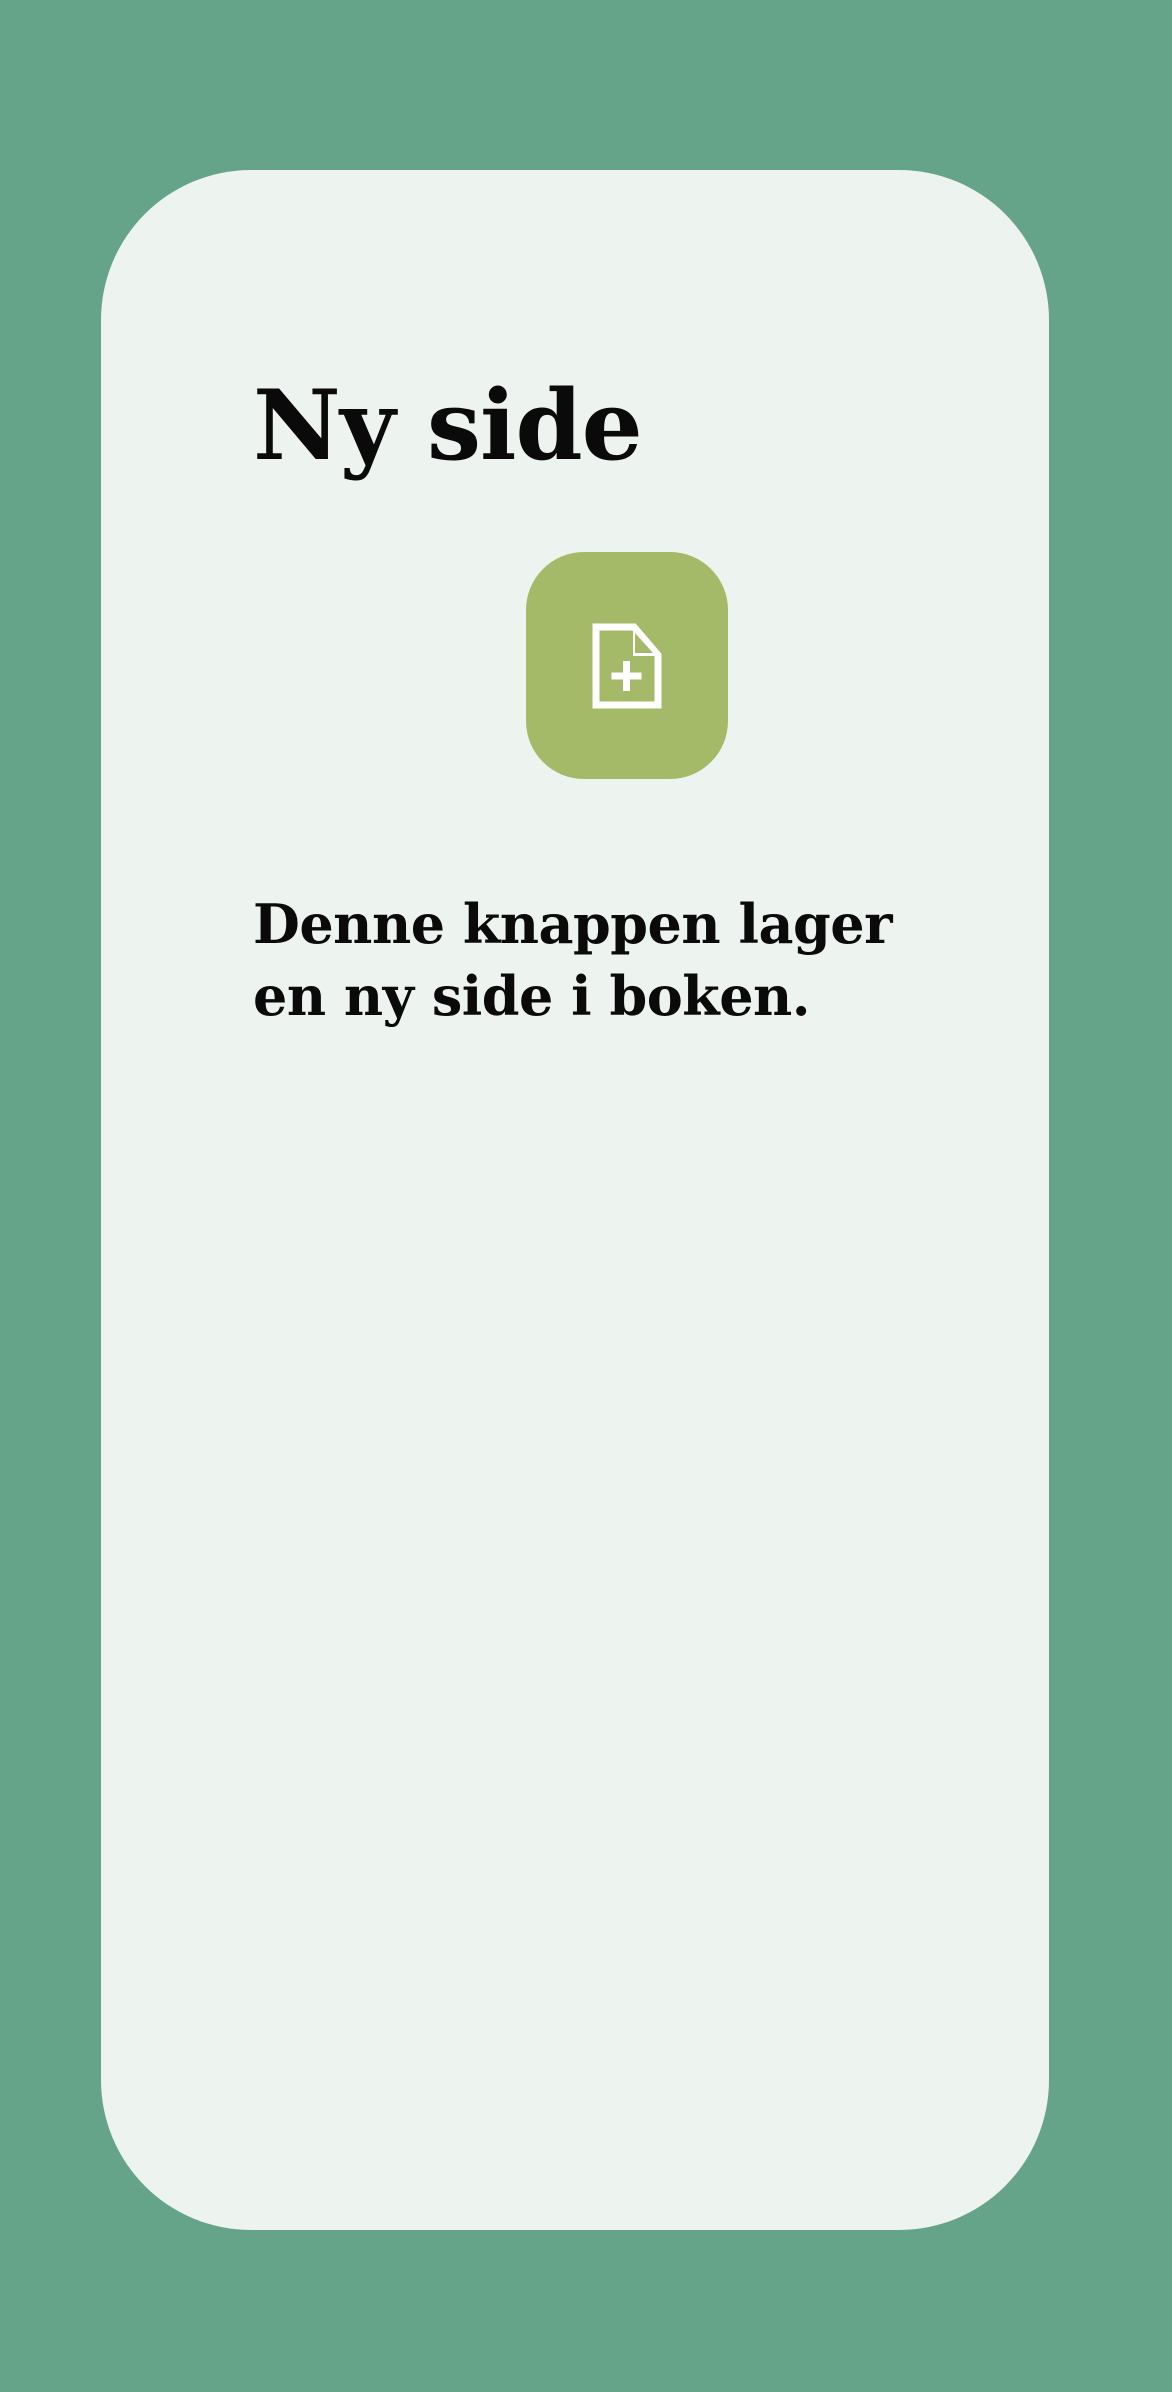 This screenshot has width=1172, height=2392. What do you see at coordinates (573, 960) in the screenshot?
I see `description-text: Denne knappen lager en ny side i boken.` at bounding box center [573, 960].